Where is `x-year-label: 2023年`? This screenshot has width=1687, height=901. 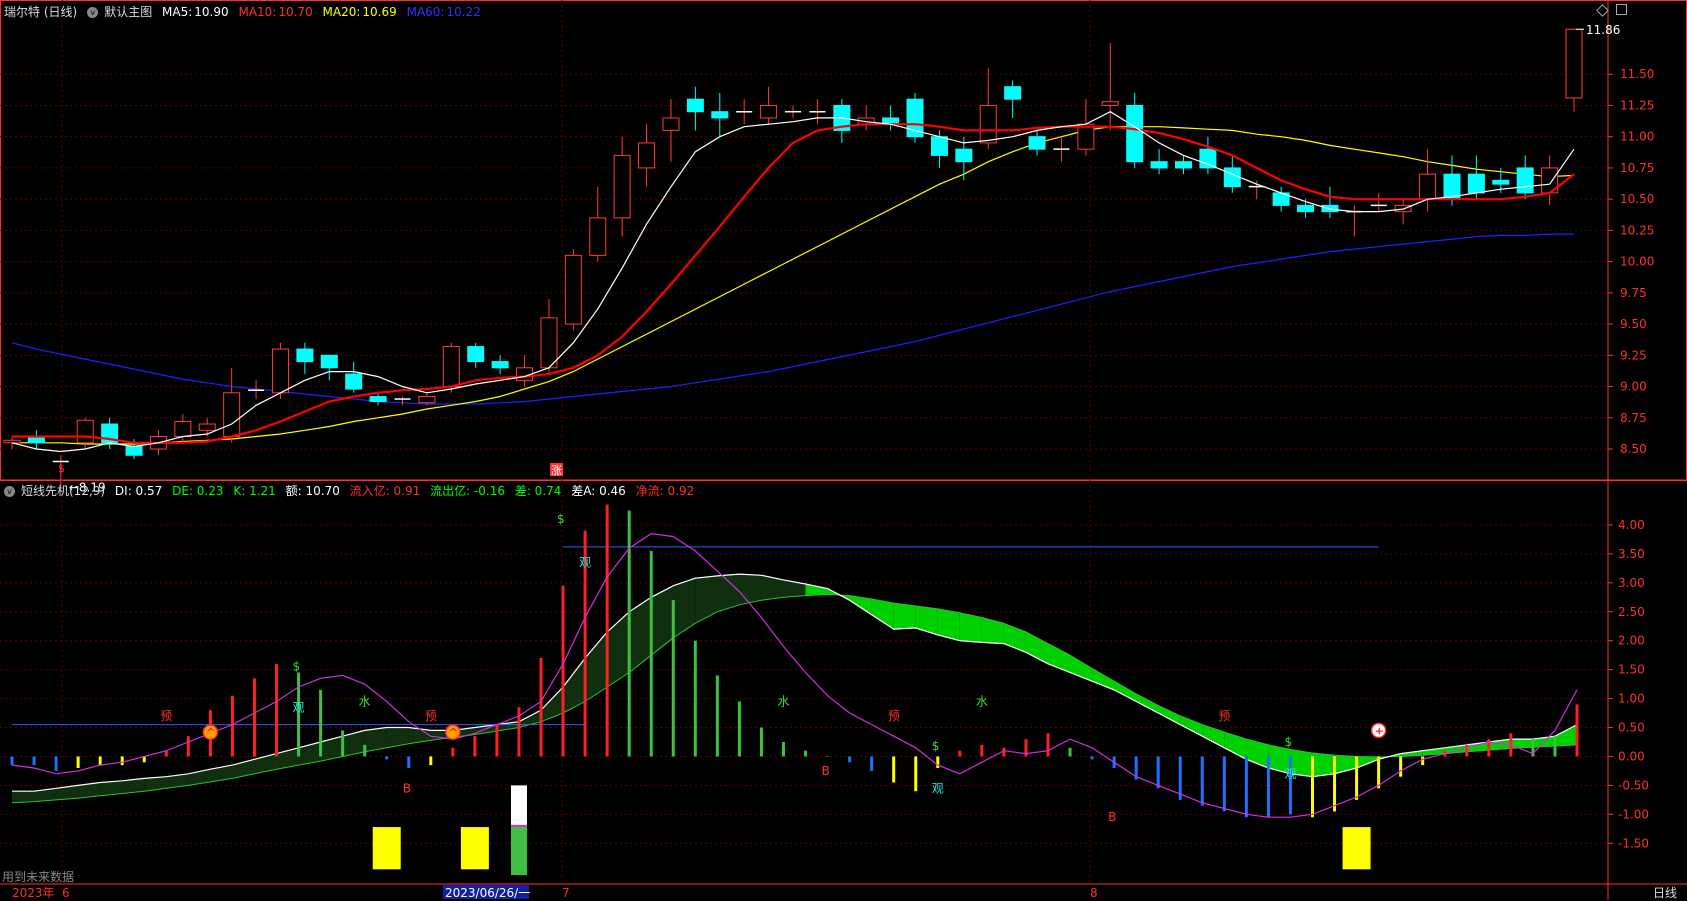 x-year-label: 2023年 is located at coordinates (33, 893).